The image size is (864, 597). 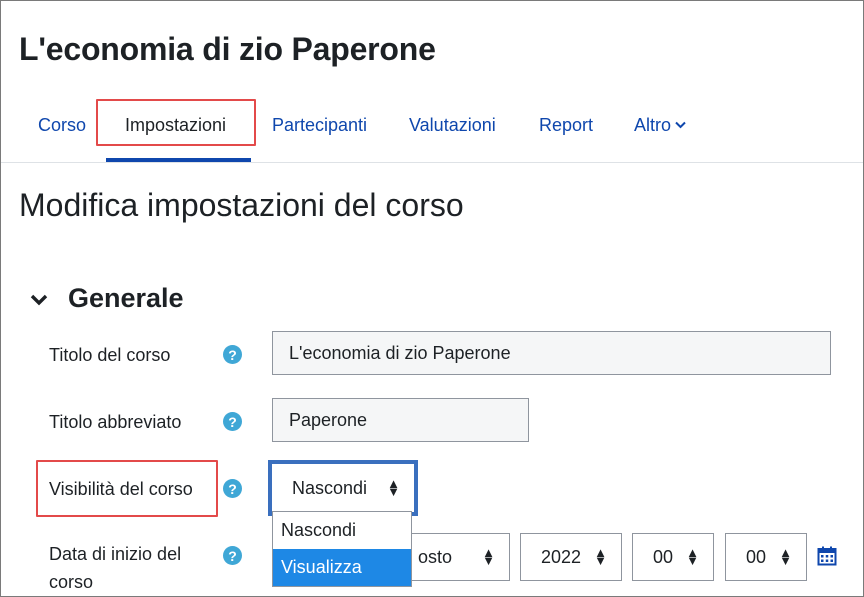 What do you see at coordinates (756, 556) in the screenshot?
I see `startdate-minute-value: 00` at bounding box center [756, 556].